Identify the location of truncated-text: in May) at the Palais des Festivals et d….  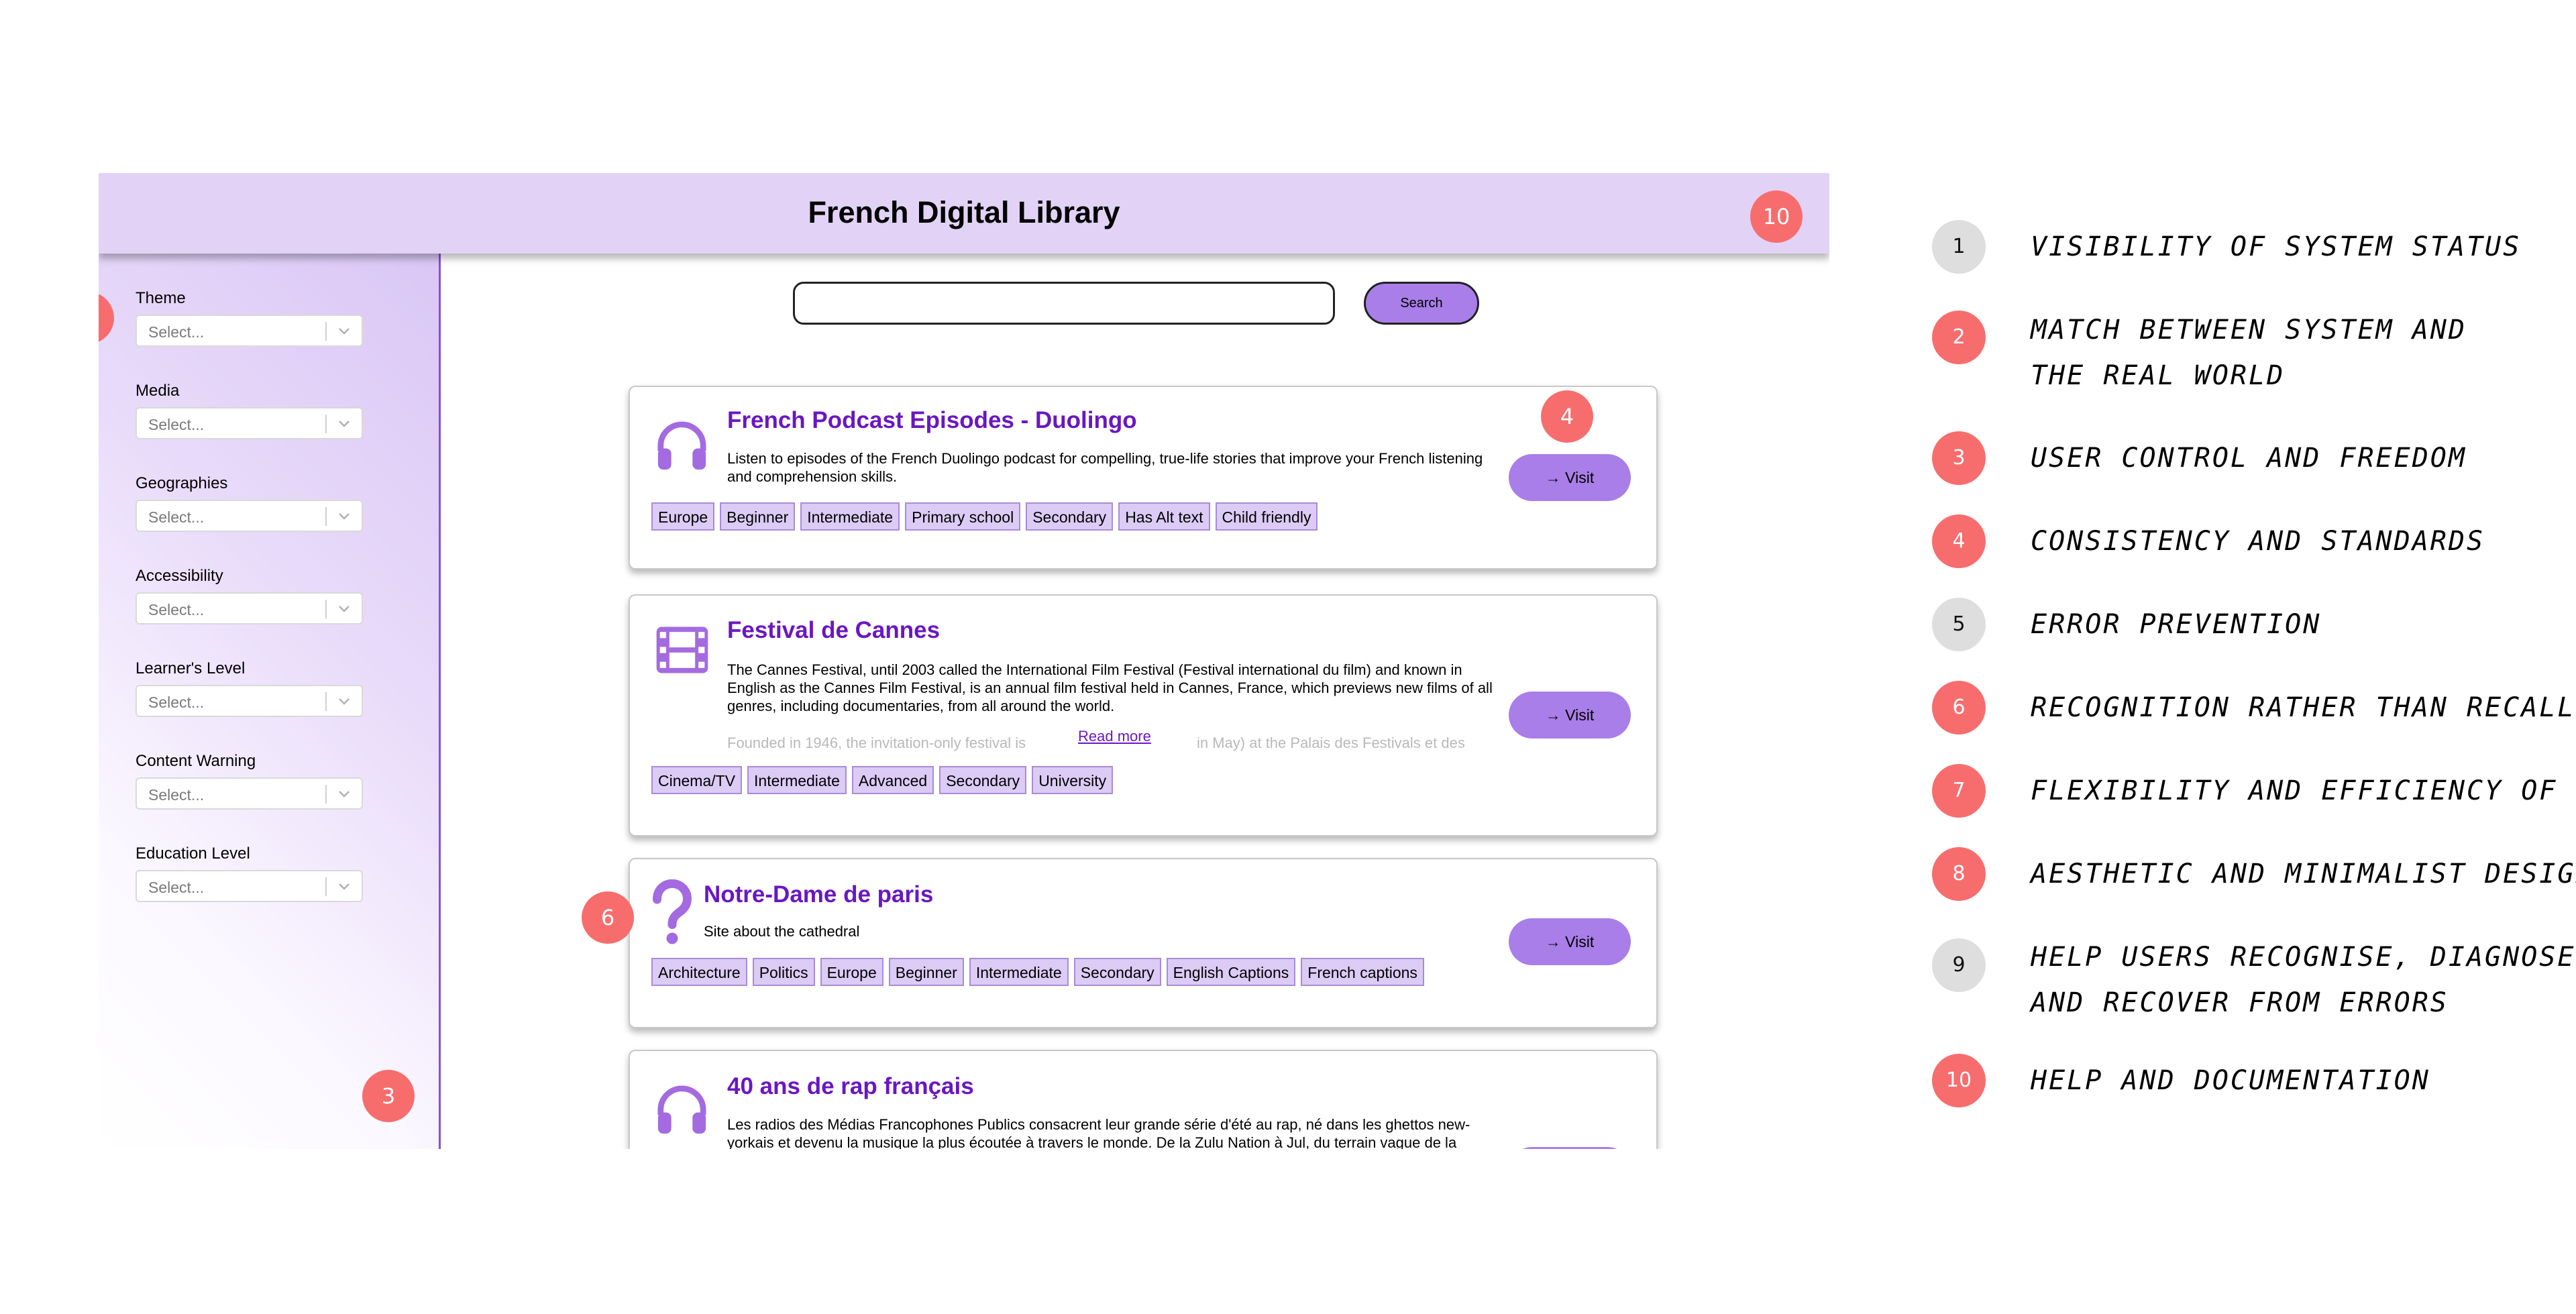
(1331, 742).